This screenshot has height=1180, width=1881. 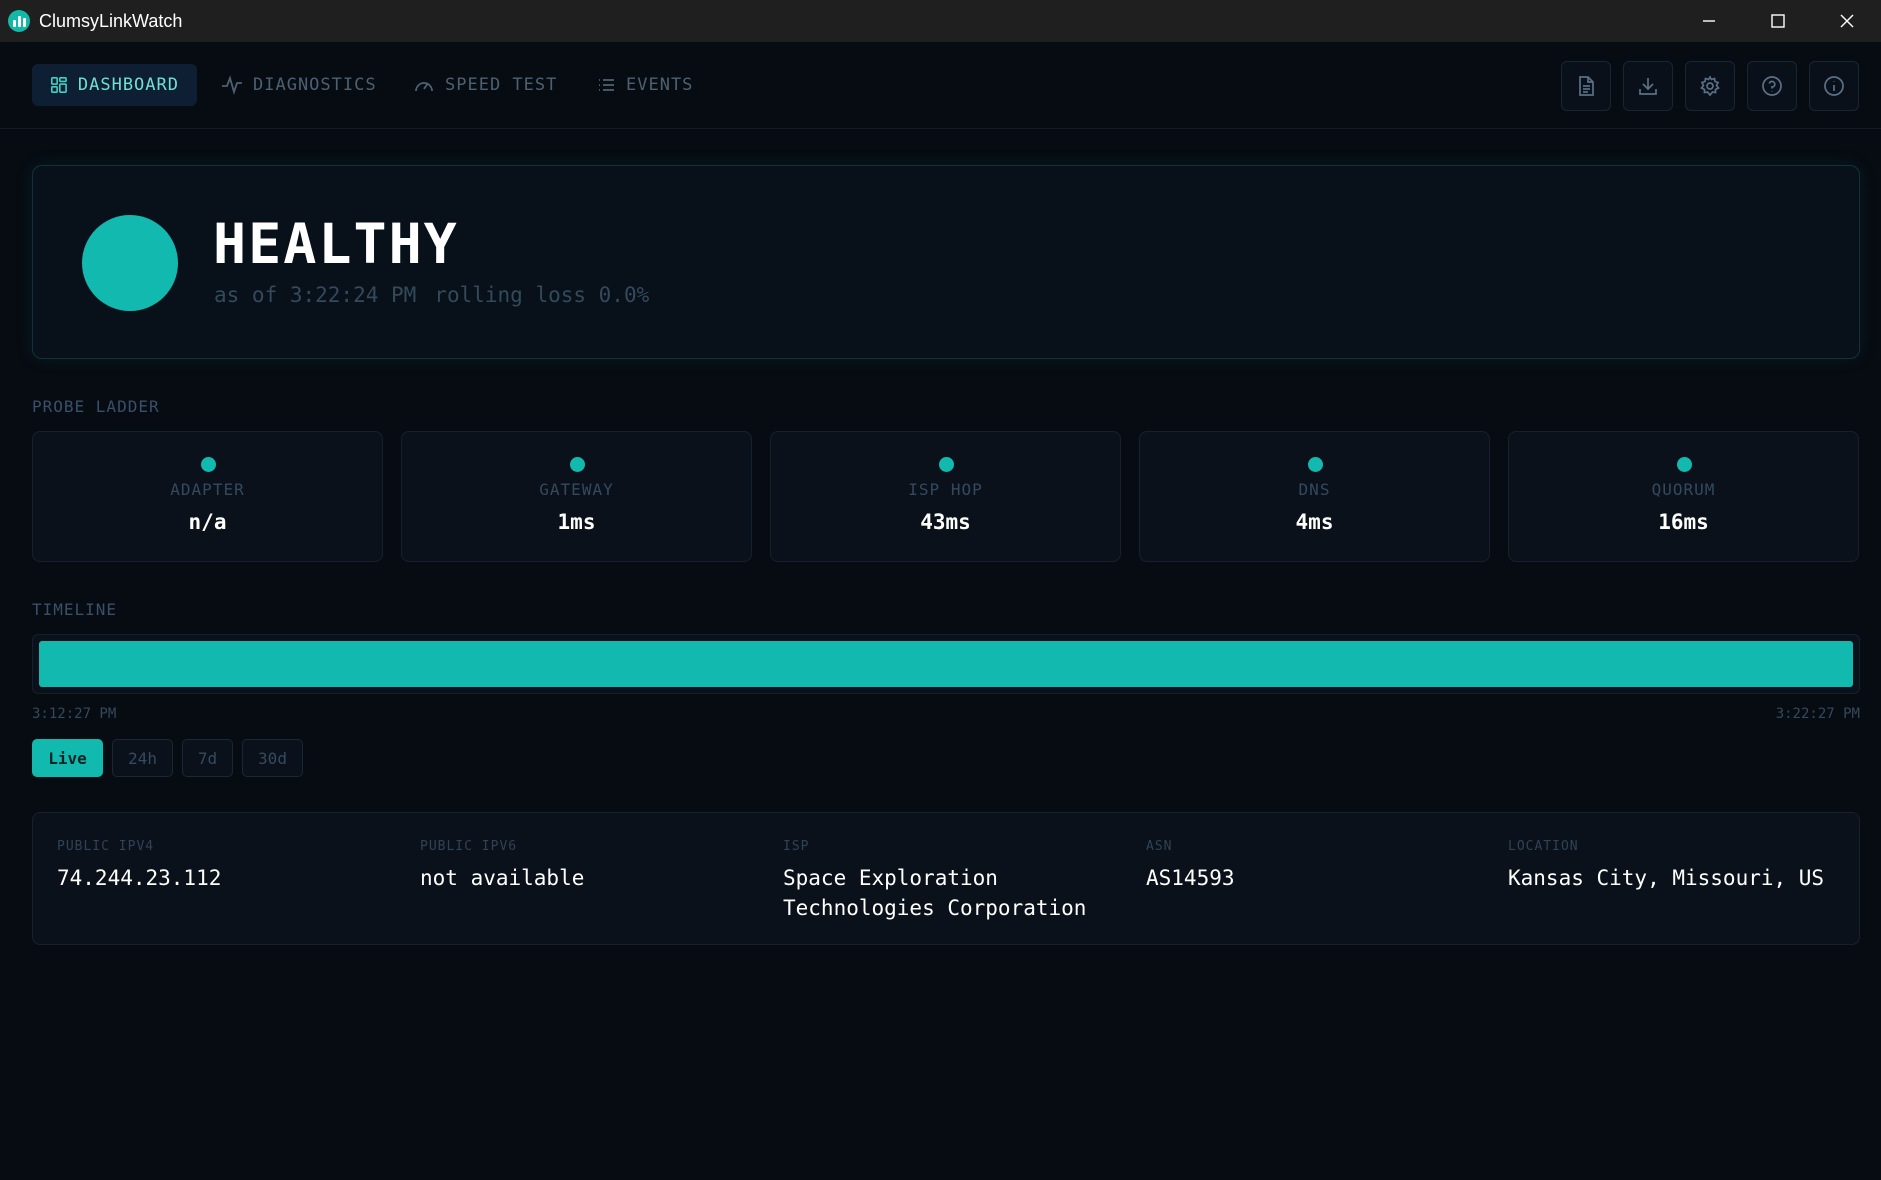 I want to click on probe-card-dns: DNS 4ms, so click(x=1314, y=496).